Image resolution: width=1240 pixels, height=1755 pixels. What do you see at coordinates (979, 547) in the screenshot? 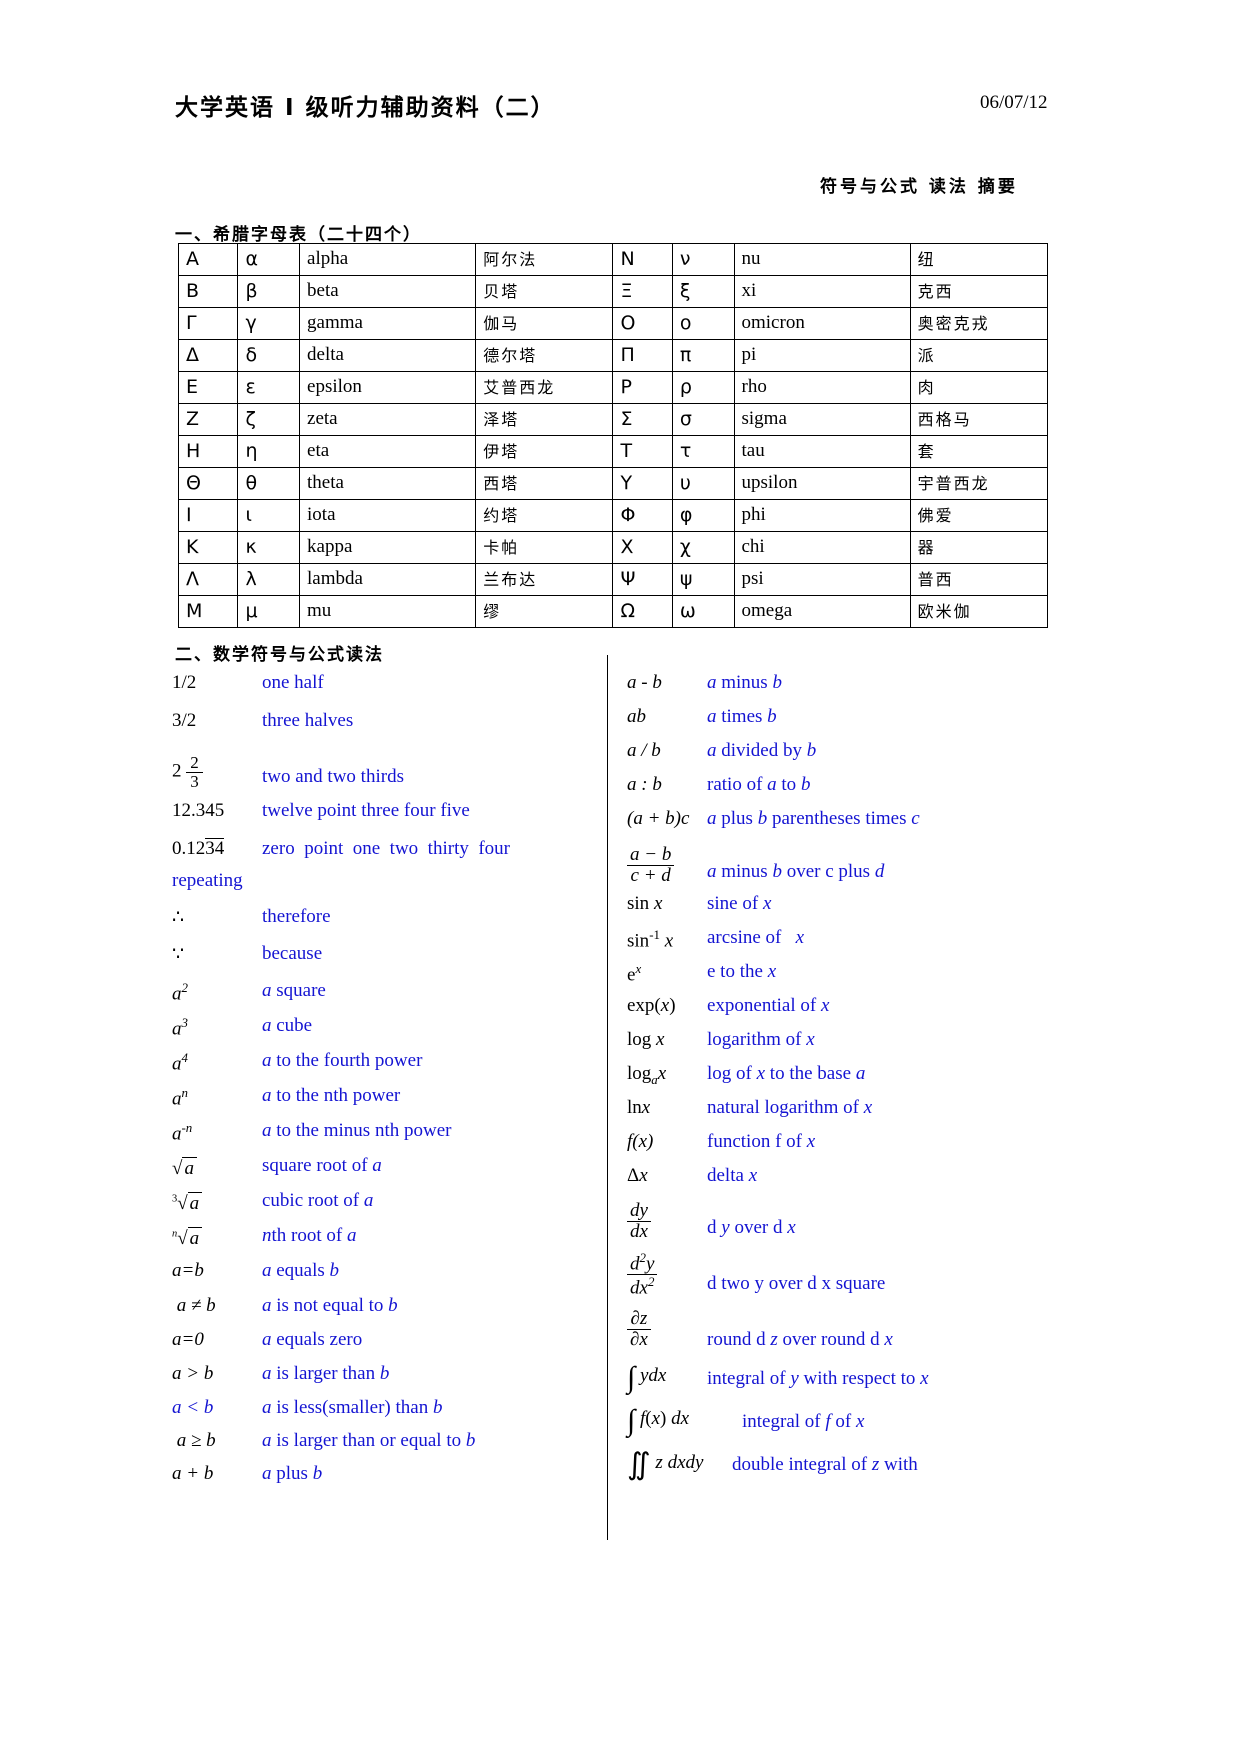
I see `greek-cn: 器` at bounding box center [979, 547].